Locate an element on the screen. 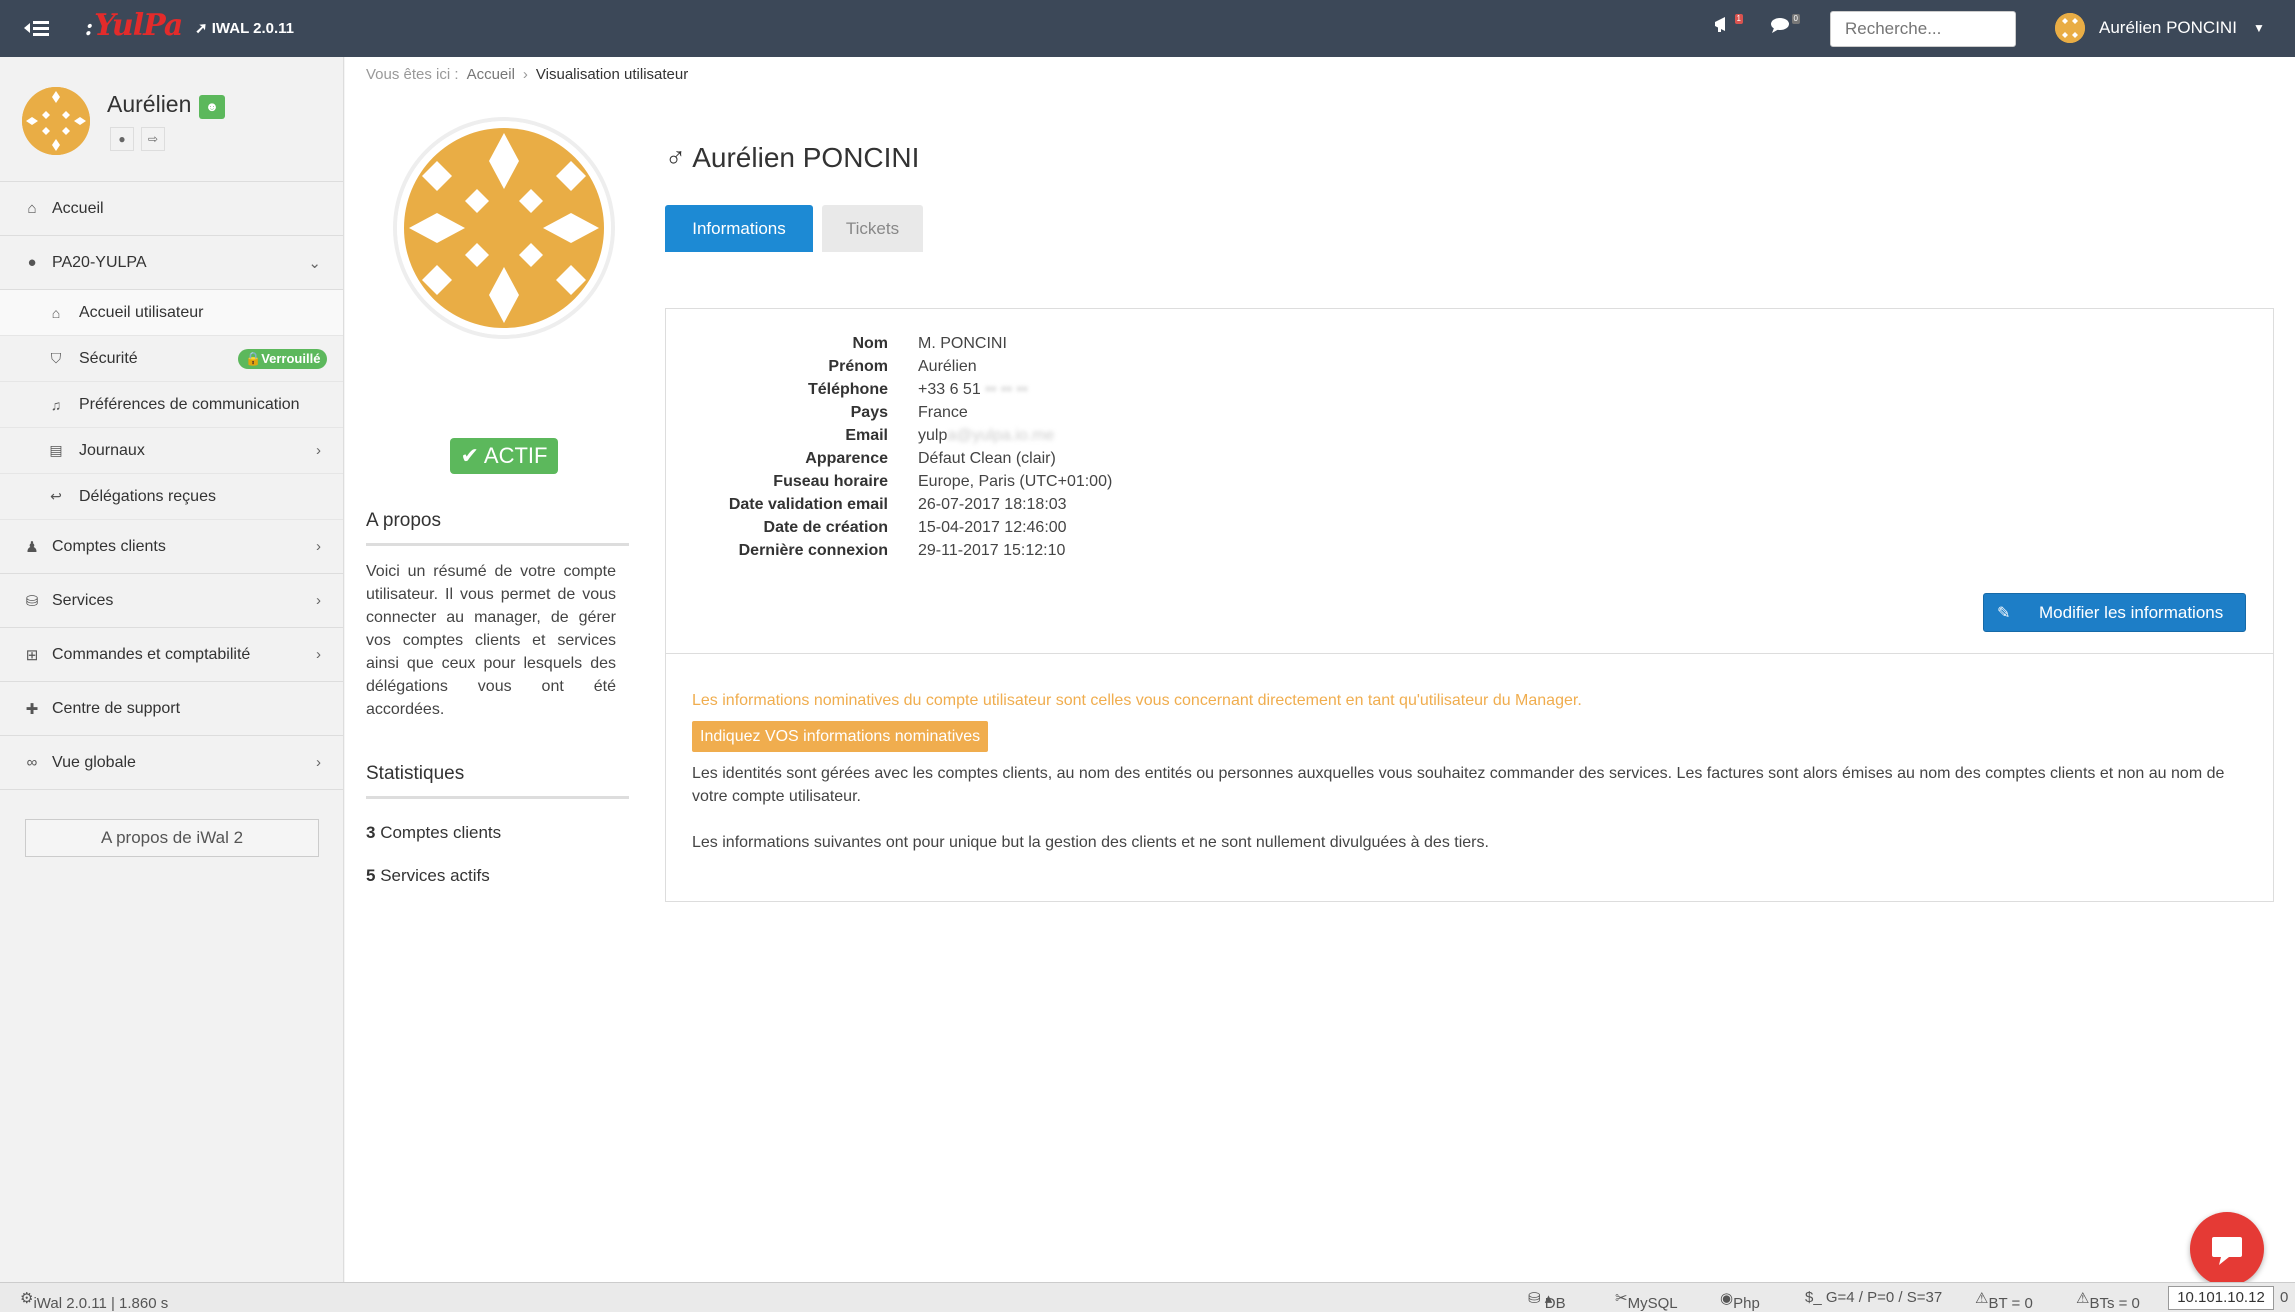  sidebar-item-comptes-clients: ♟ Comptes clients › is located at coordinates (171, 547).